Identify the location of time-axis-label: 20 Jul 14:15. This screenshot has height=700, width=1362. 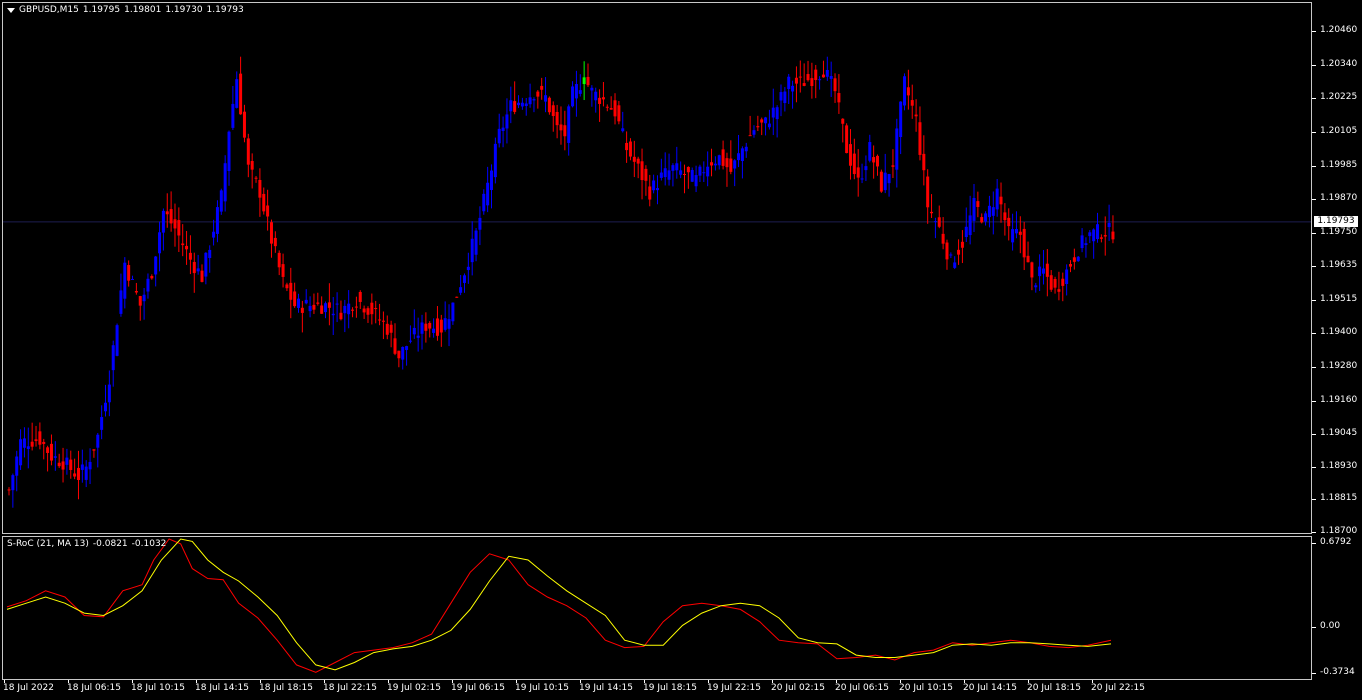
(990, 688).